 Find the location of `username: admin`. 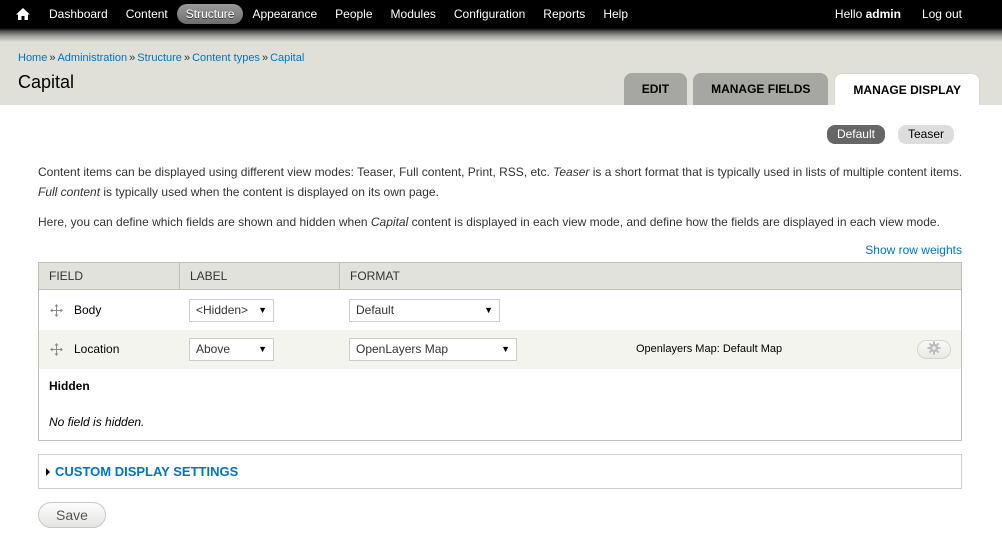

username: admin is located at coordinates (883, 14).